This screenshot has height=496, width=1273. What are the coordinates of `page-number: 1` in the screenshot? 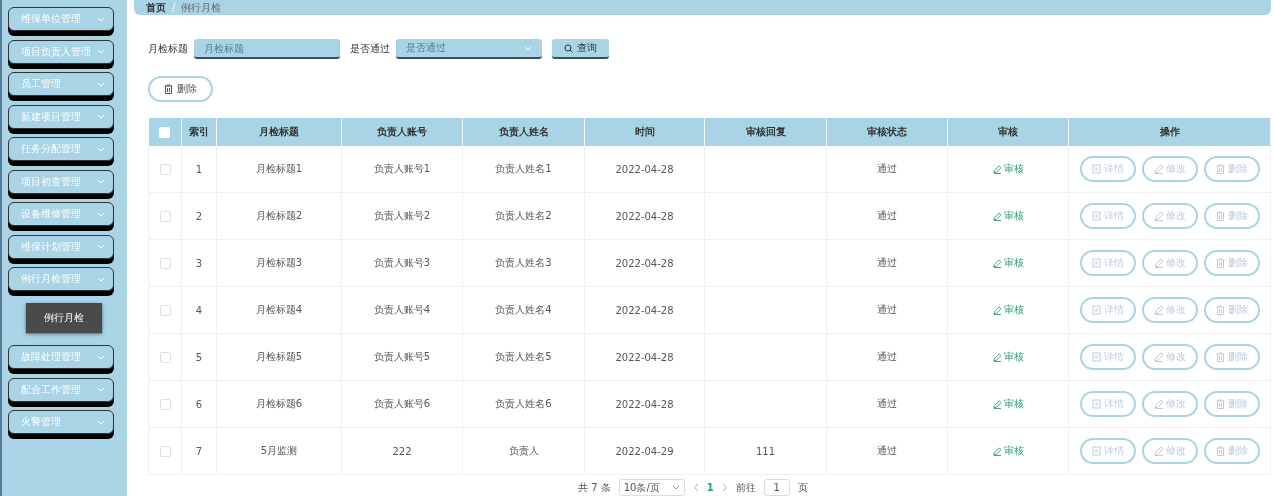 It's located at (710, 487).